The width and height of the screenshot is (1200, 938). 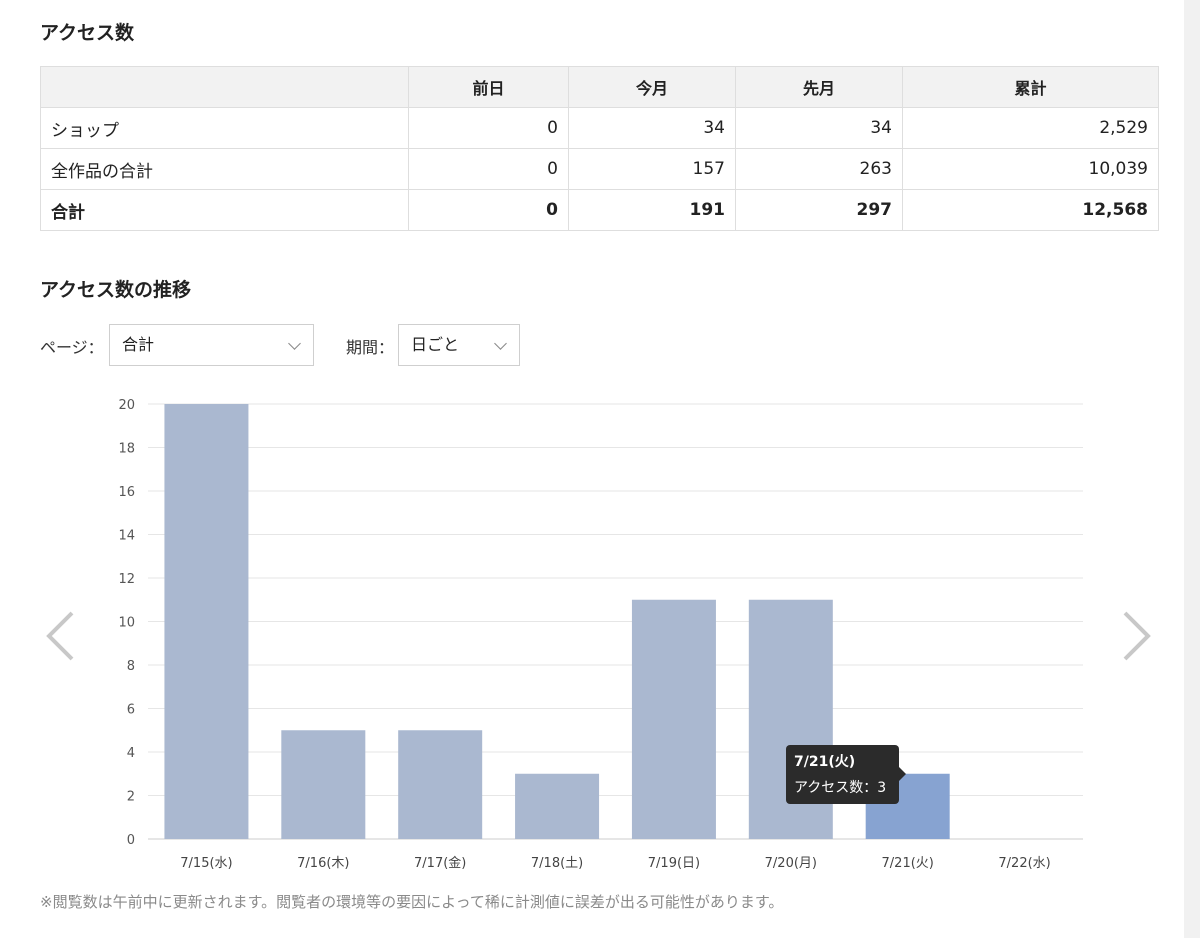 What do you see at coordinates (1030, 210) in the screenshot?
I see `cell-value: 12,568` at bounding box center [1030, 210].